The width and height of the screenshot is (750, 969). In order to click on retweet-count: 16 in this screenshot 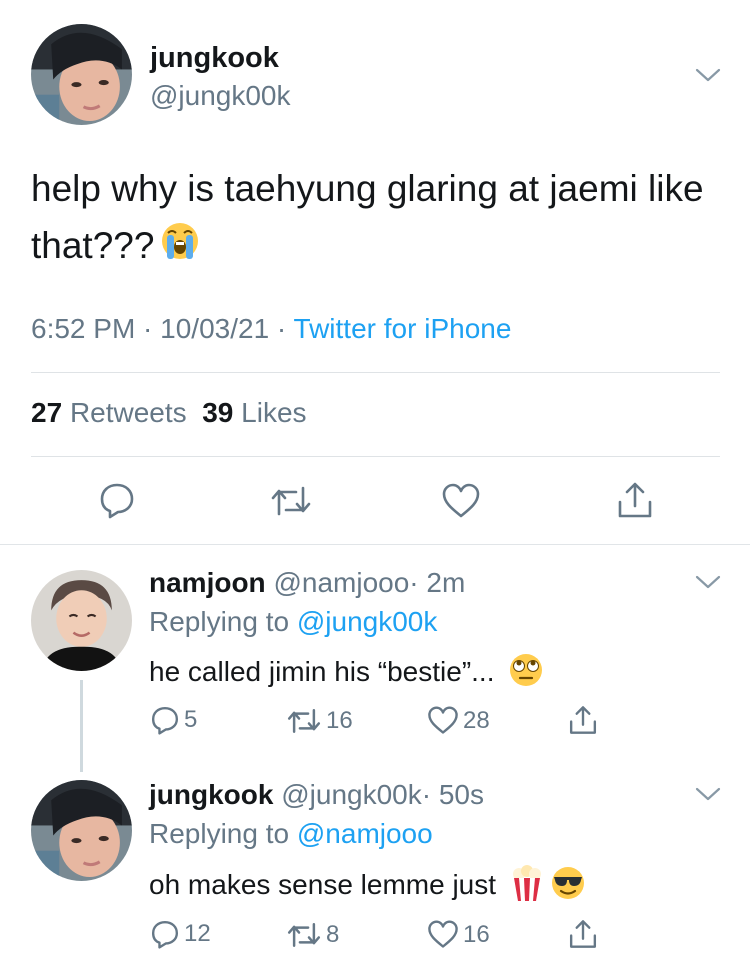, I will do `click(339, 720)`.